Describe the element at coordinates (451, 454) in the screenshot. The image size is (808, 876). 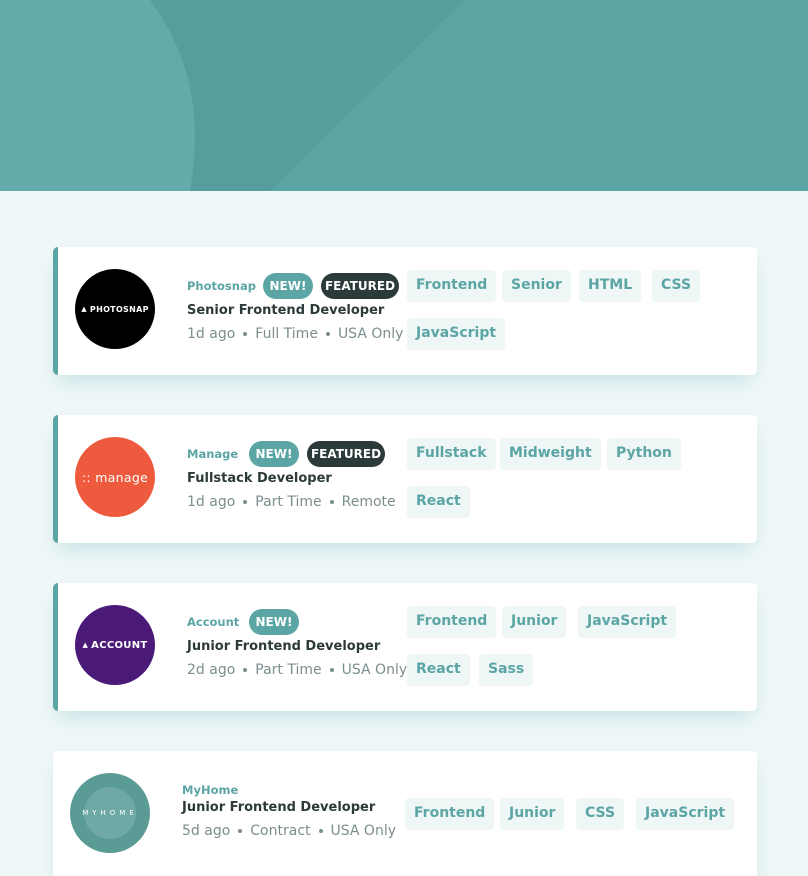
I see `filter-tag: Fullstack` at that location.